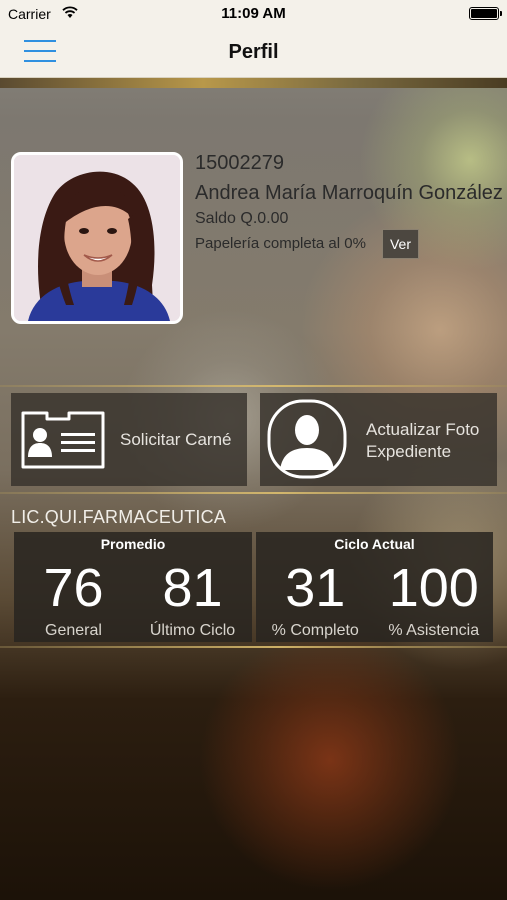  Describe the element at coordinates (409, 451) in the screenshot. I see `actualizar-foto-label-line2: Expediente` at that location.